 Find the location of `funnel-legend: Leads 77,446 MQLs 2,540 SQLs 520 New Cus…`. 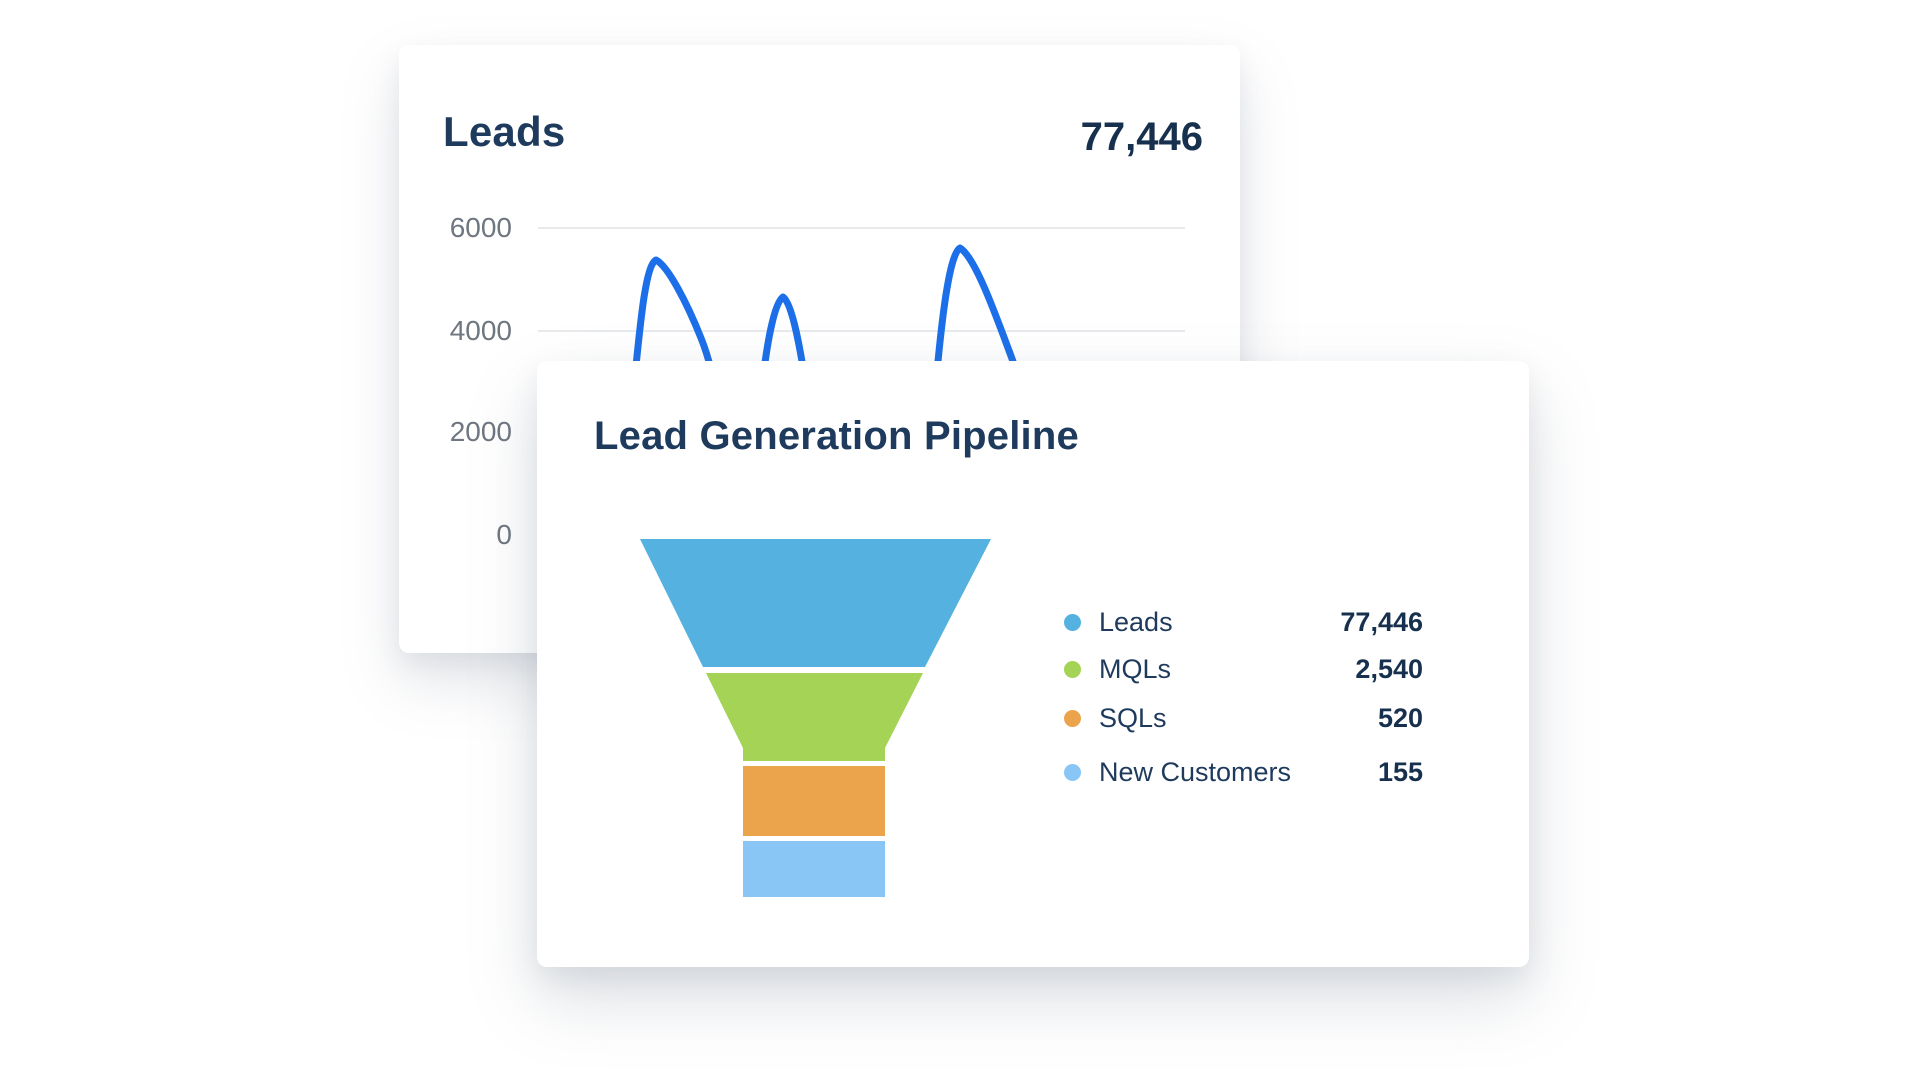

funnel-legend: Leads 77,446 MQLs 2,540 SQLs 520 New Cus… is located at coordinates (1243, 664).